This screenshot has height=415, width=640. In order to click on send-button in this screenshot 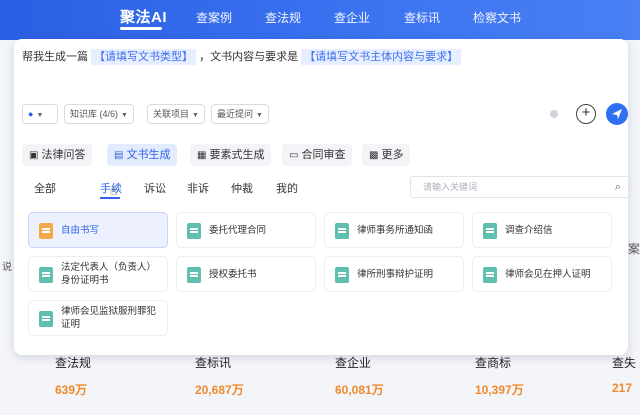, I will do `click(617, 114)`.